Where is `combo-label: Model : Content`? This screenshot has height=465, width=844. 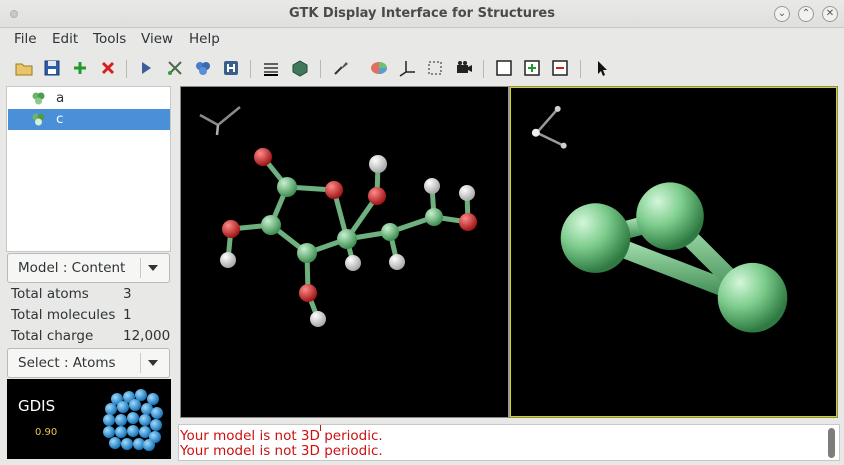 combo-label: Model : Content is located at coordinates (72, 268).